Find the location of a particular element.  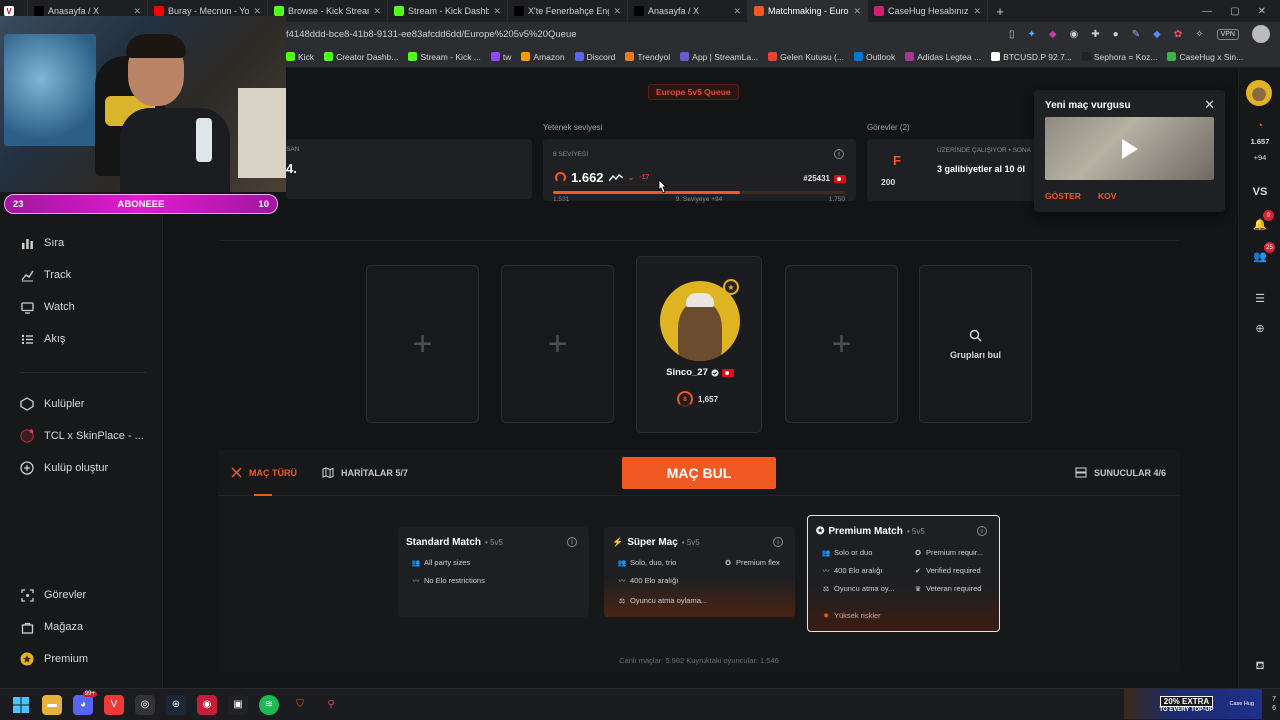

highlight-thumbnail is located at coordinates (1129, 148).